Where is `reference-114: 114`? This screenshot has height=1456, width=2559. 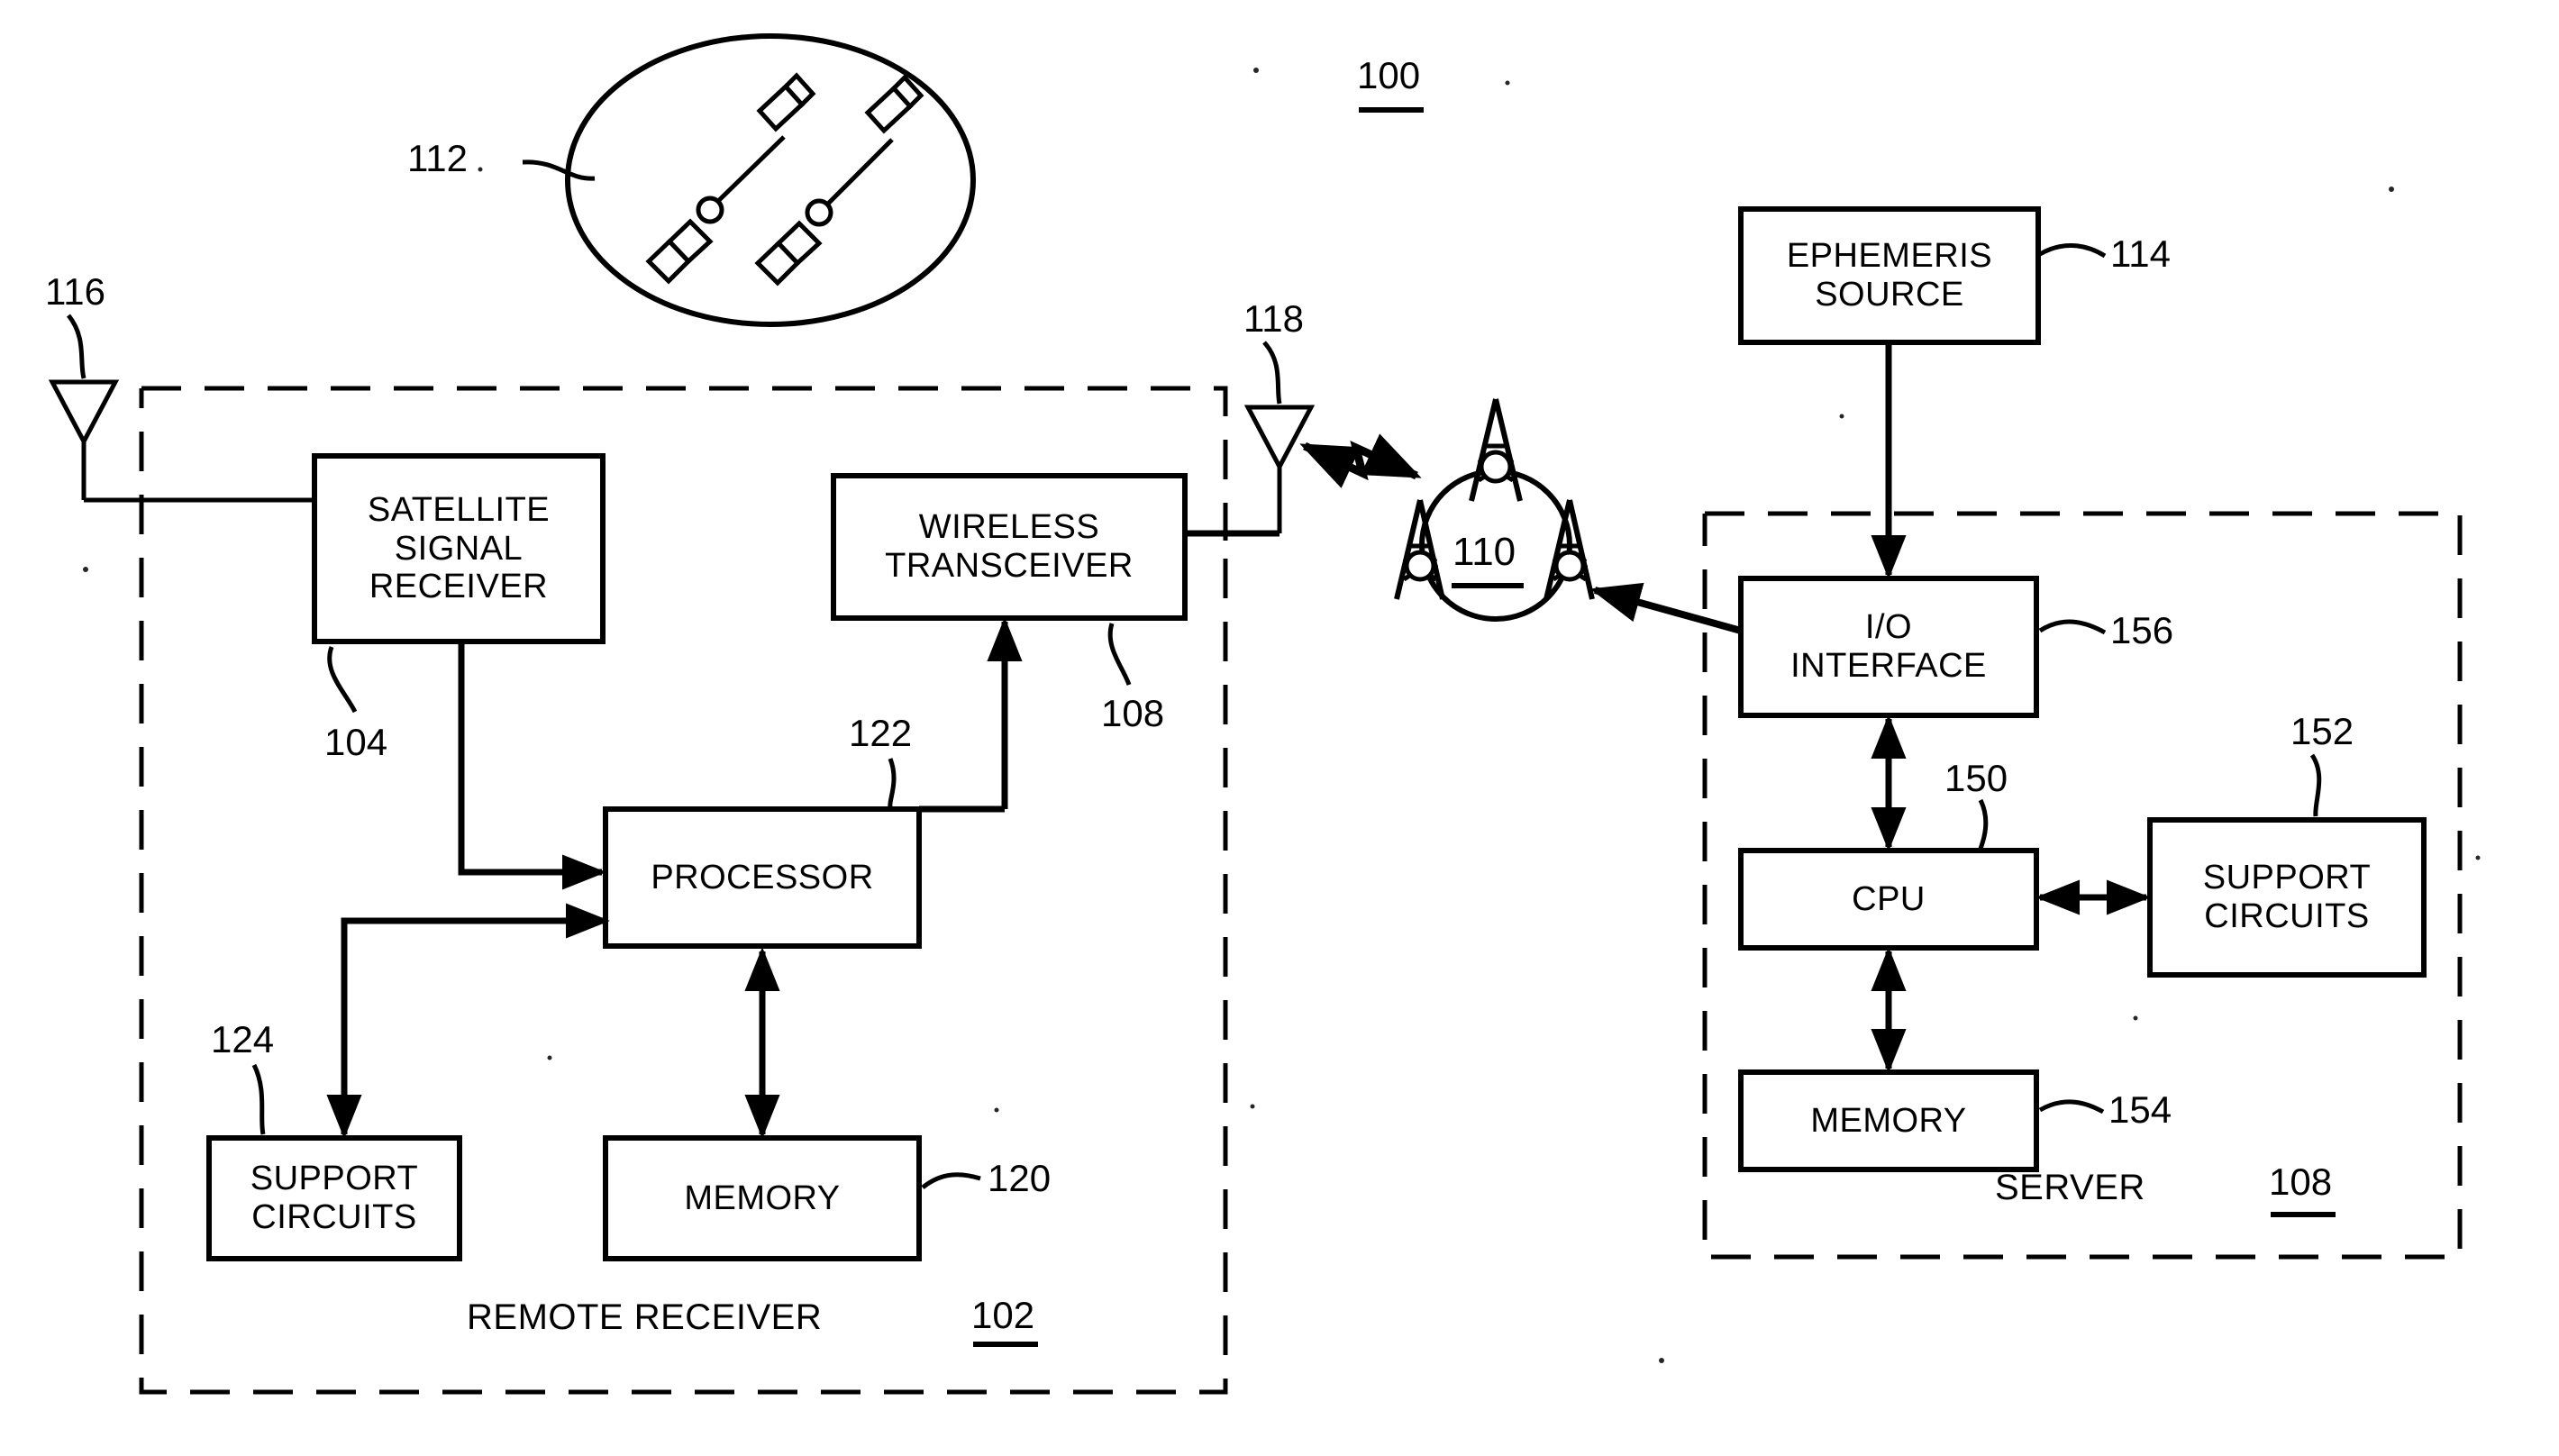
reference-114: 114 is located at coordinates (2140, 254).